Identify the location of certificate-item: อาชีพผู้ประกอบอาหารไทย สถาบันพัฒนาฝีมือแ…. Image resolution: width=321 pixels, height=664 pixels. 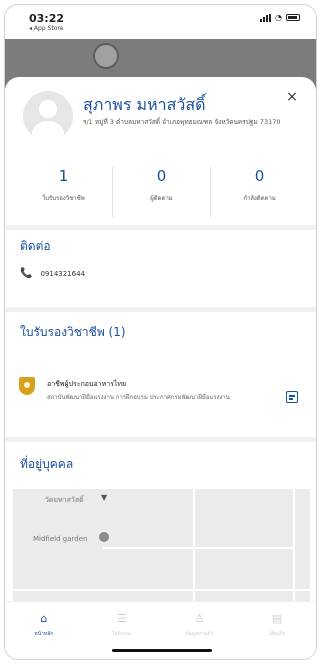
(161, 399).